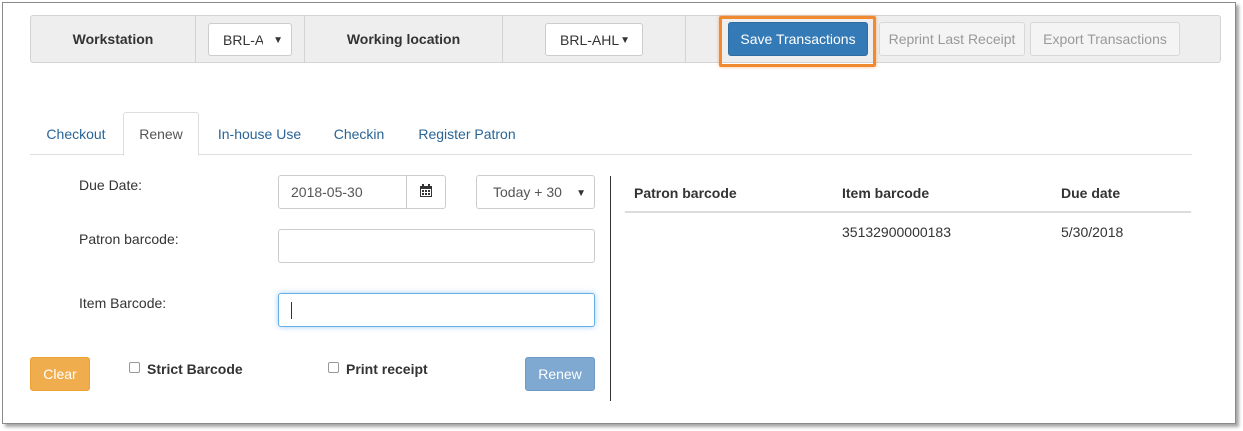 The height and width of the screenshot is (431, 1243). I want to click on item-barcode-label: Item Barcode:, so click(123, 303).